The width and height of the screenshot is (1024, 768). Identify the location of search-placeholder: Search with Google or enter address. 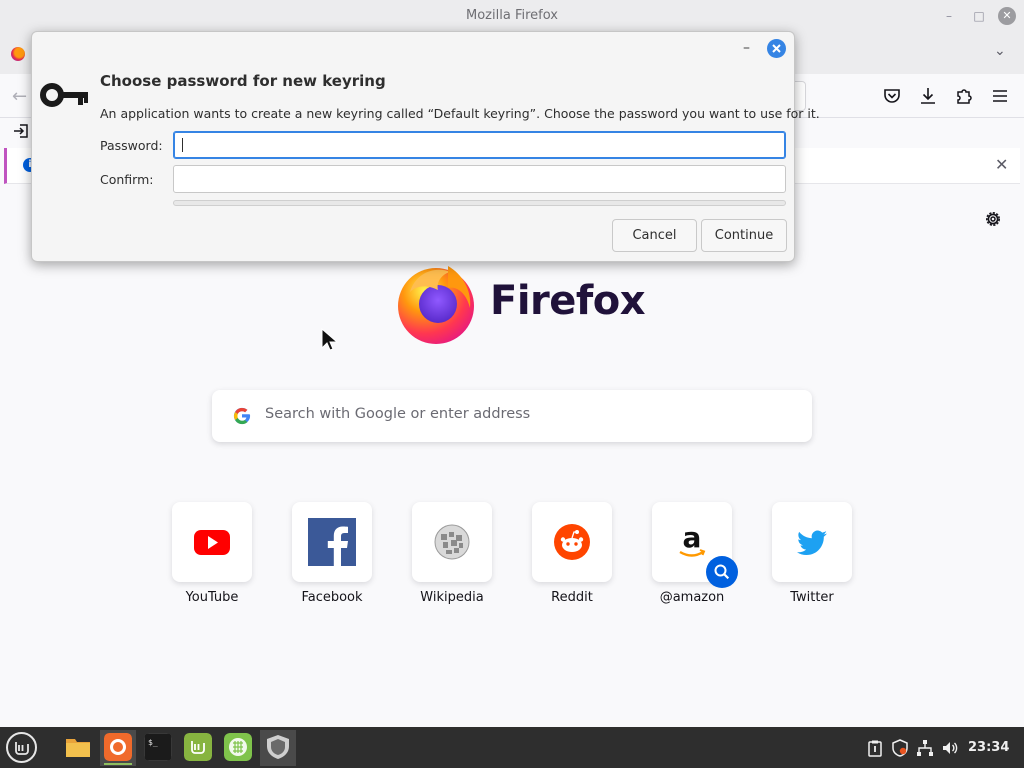
(398, 414).